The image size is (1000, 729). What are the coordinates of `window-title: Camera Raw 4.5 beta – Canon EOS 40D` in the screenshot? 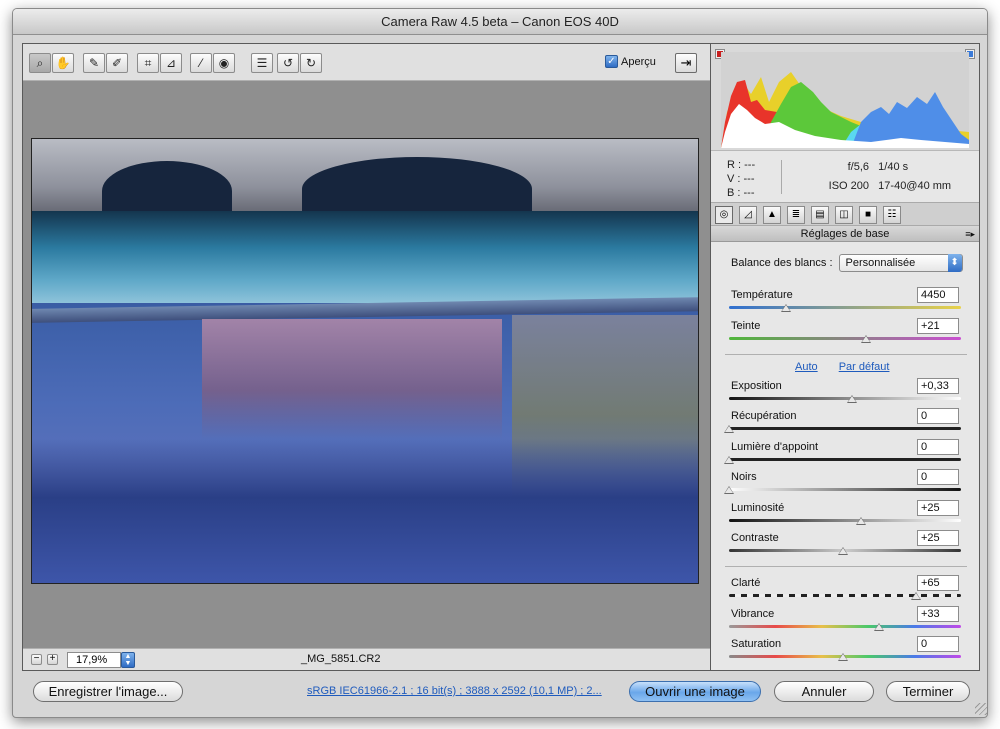 It's located at (500, 22).